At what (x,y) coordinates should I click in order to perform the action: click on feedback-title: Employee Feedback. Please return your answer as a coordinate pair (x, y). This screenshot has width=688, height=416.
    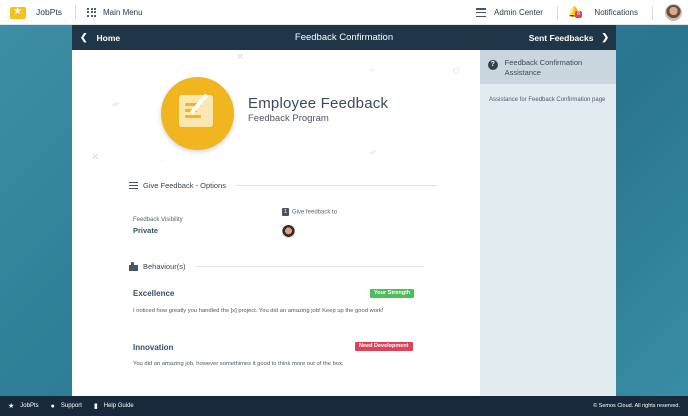
    Looking at the image, I should click on (318, 103).